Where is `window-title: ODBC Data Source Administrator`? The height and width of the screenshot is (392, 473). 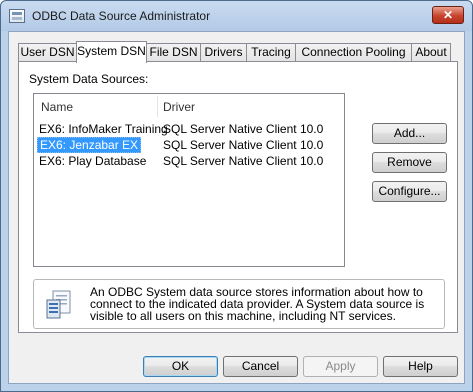
window-title: ODBC Data Source Administrator is located at coordinates (121, 16).